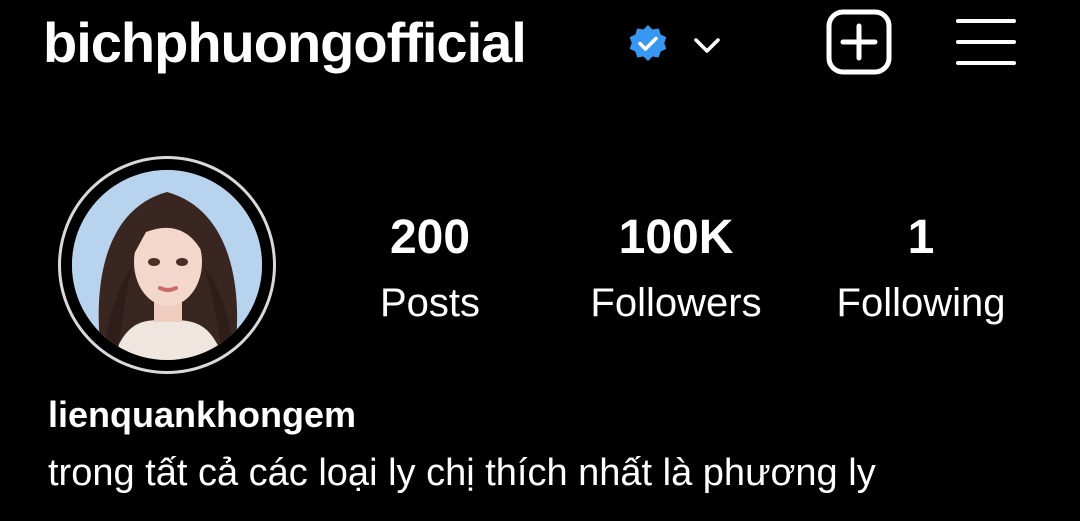 The height and width of the screenshot is (521, 1080). I want to click on followers-count: 100K, so click(676, 237).